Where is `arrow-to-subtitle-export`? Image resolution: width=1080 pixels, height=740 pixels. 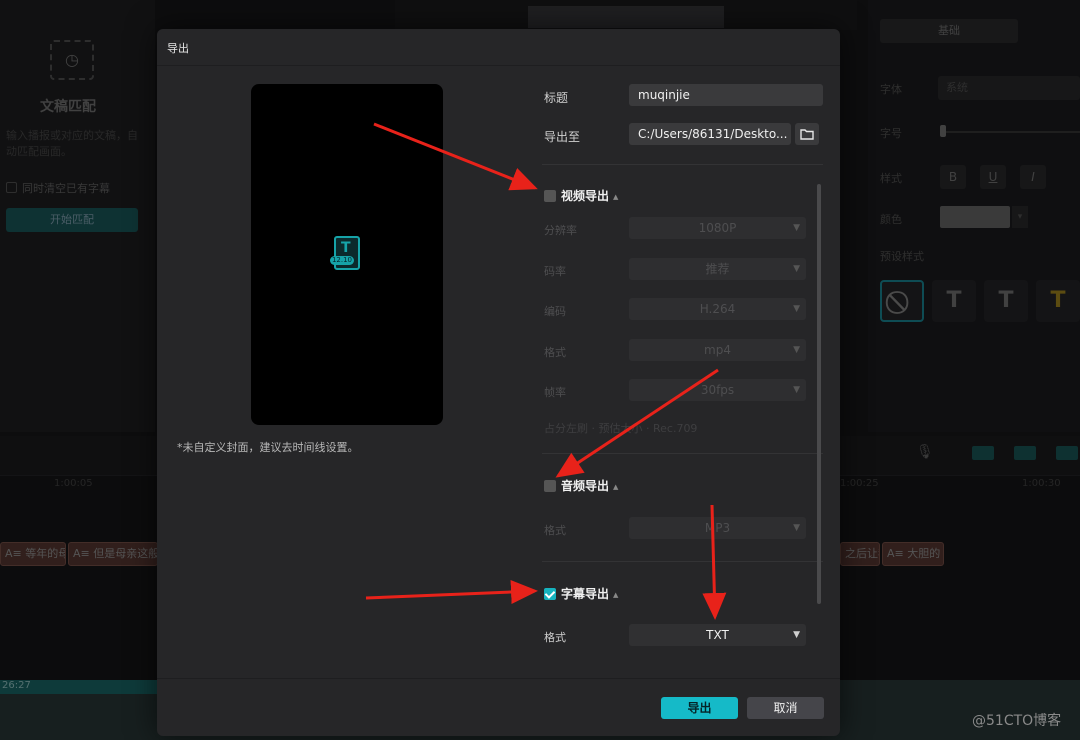 arrow-to-subtitle-export is located at coordinates (451, 592).